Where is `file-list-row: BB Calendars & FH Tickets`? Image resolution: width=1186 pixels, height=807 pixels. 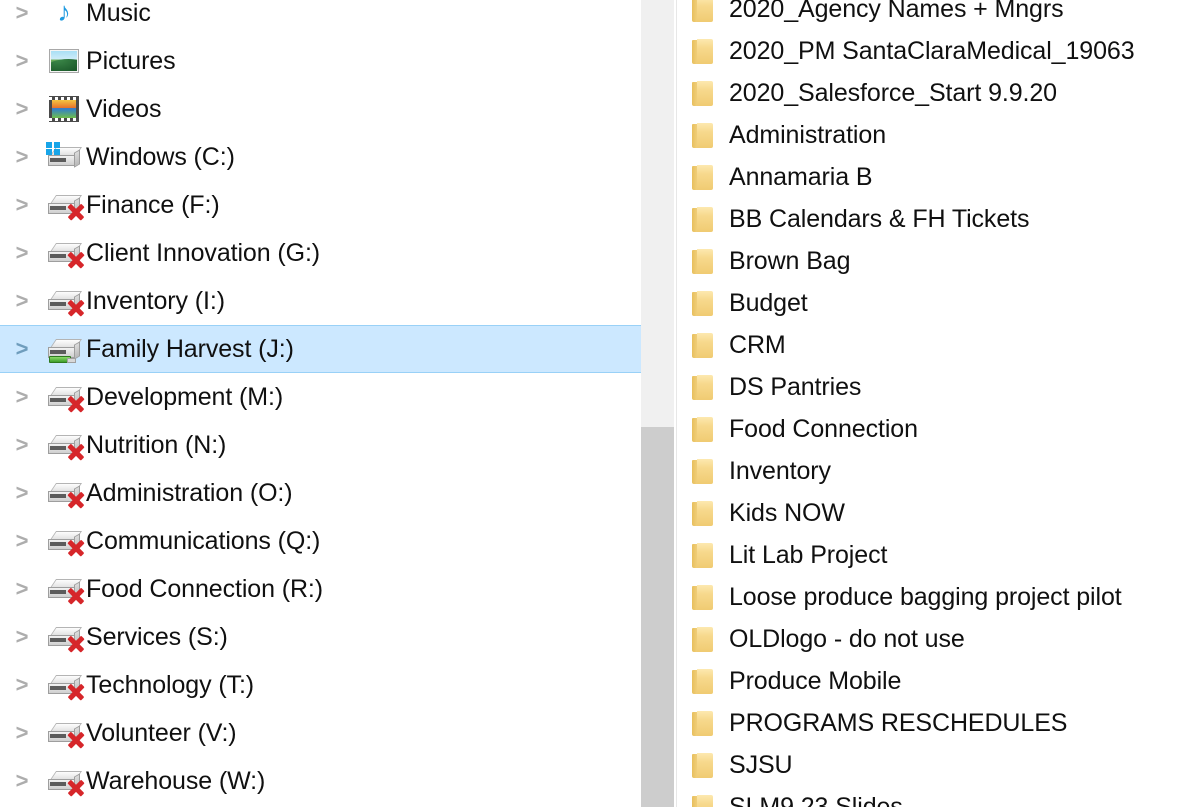 file-list-row: BB Calendars & FH Tickets is located at coordinates (931, 219).